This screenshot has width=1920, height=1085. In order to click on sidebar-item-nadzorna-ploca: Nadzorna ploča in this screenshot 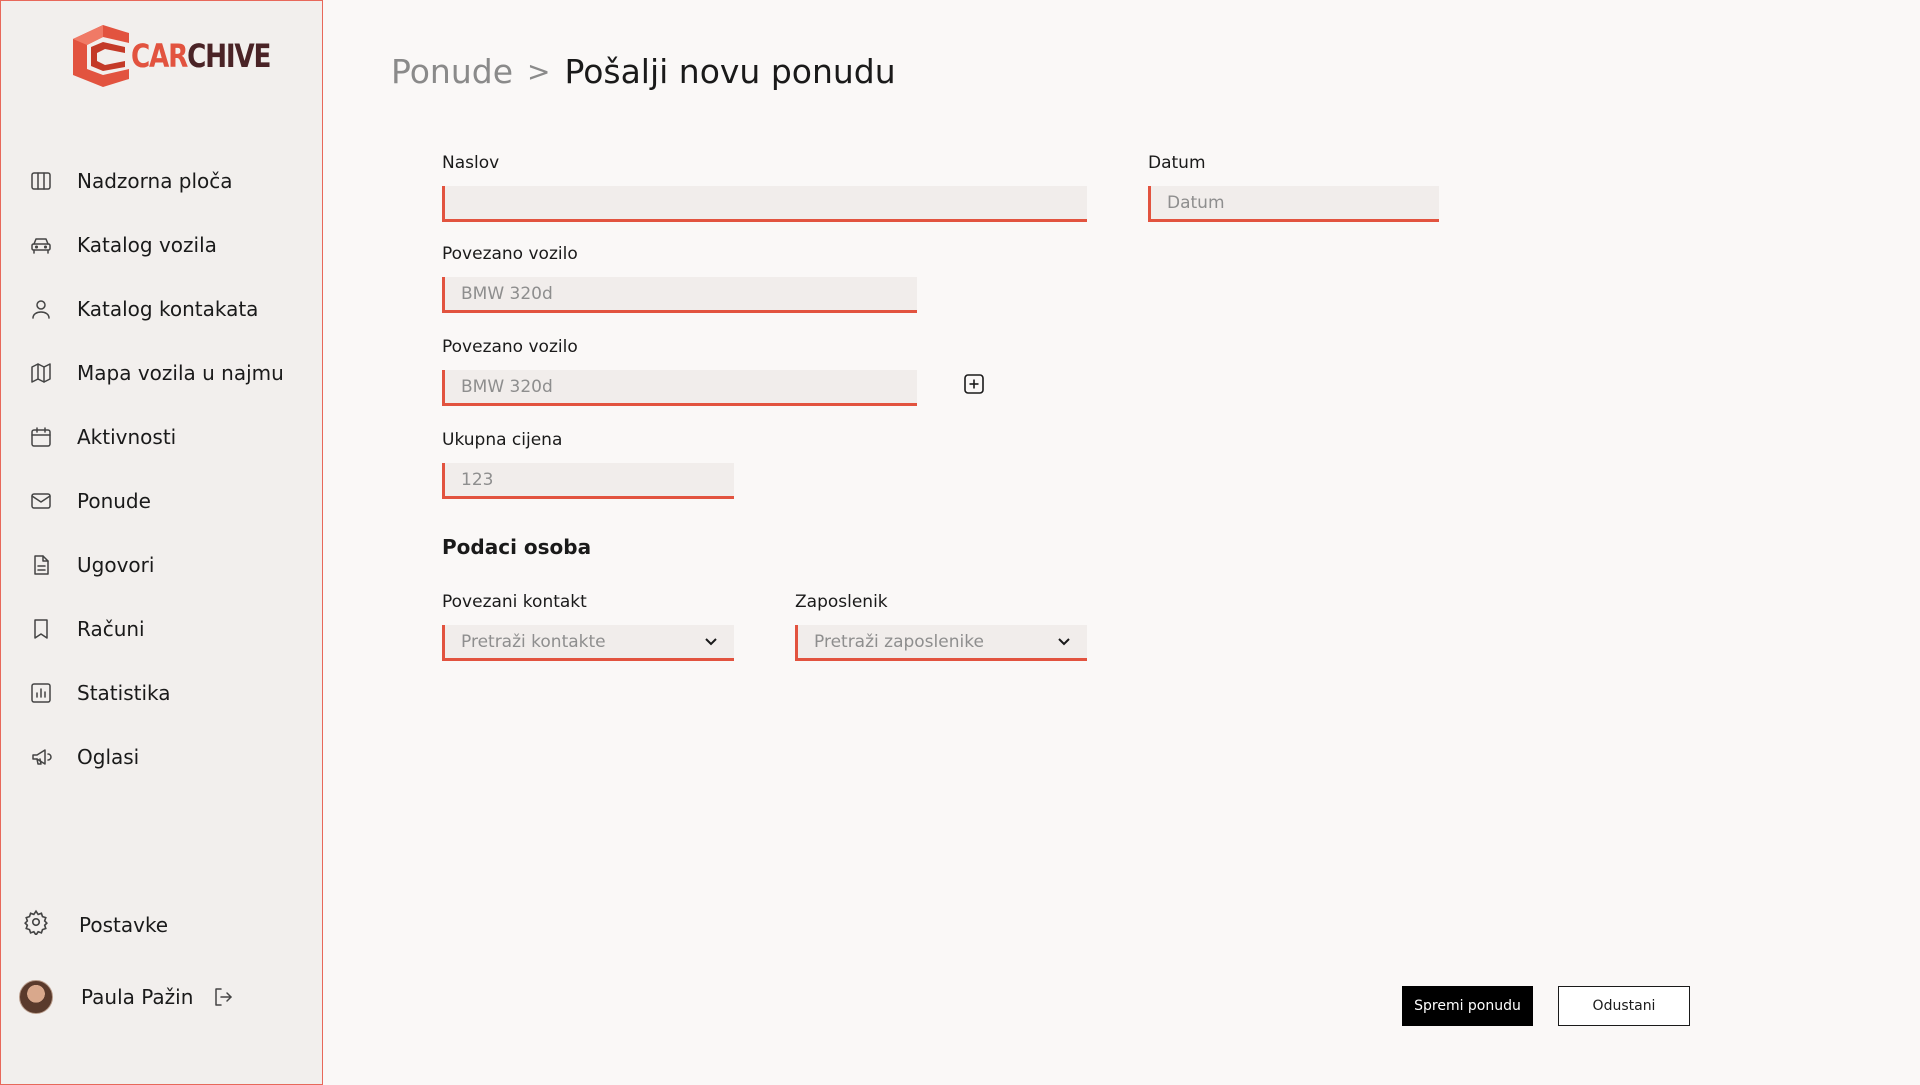, I will do `click(131, 181)`.